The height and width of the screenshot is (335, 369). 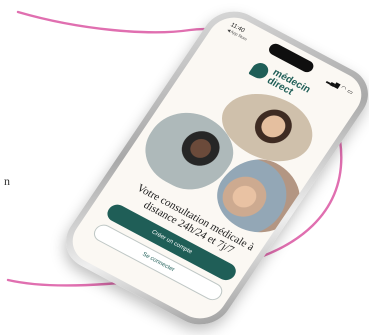 I want to click on cropped-text: n, so click(x=7, y=181).